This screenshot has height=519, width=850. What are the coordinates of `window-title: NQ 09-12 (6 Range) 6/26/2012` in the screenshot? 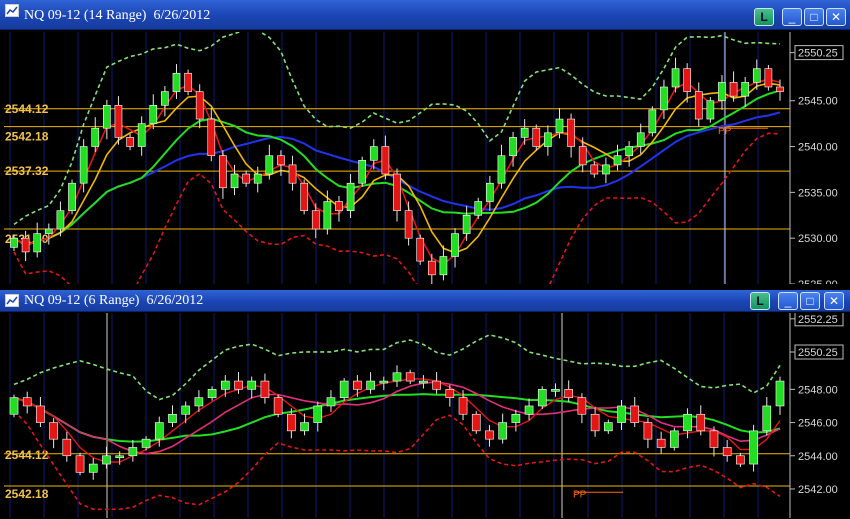 It's located at (114, 300).